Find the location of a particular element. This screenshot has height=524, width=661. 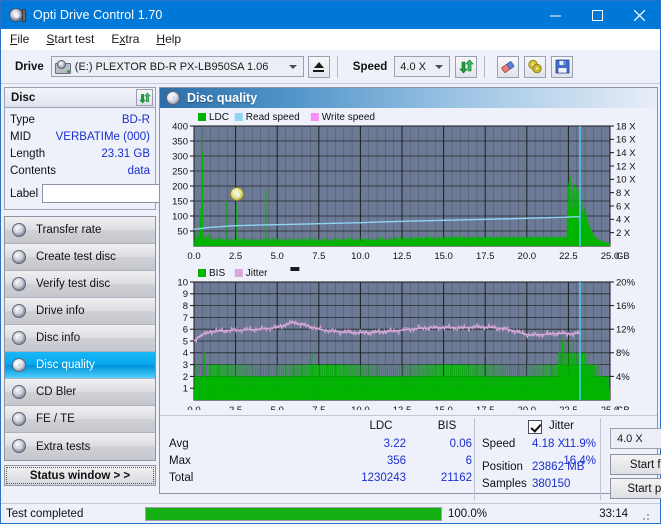

sidebar-item-label: Disc info is located at coordinates (58, 338).